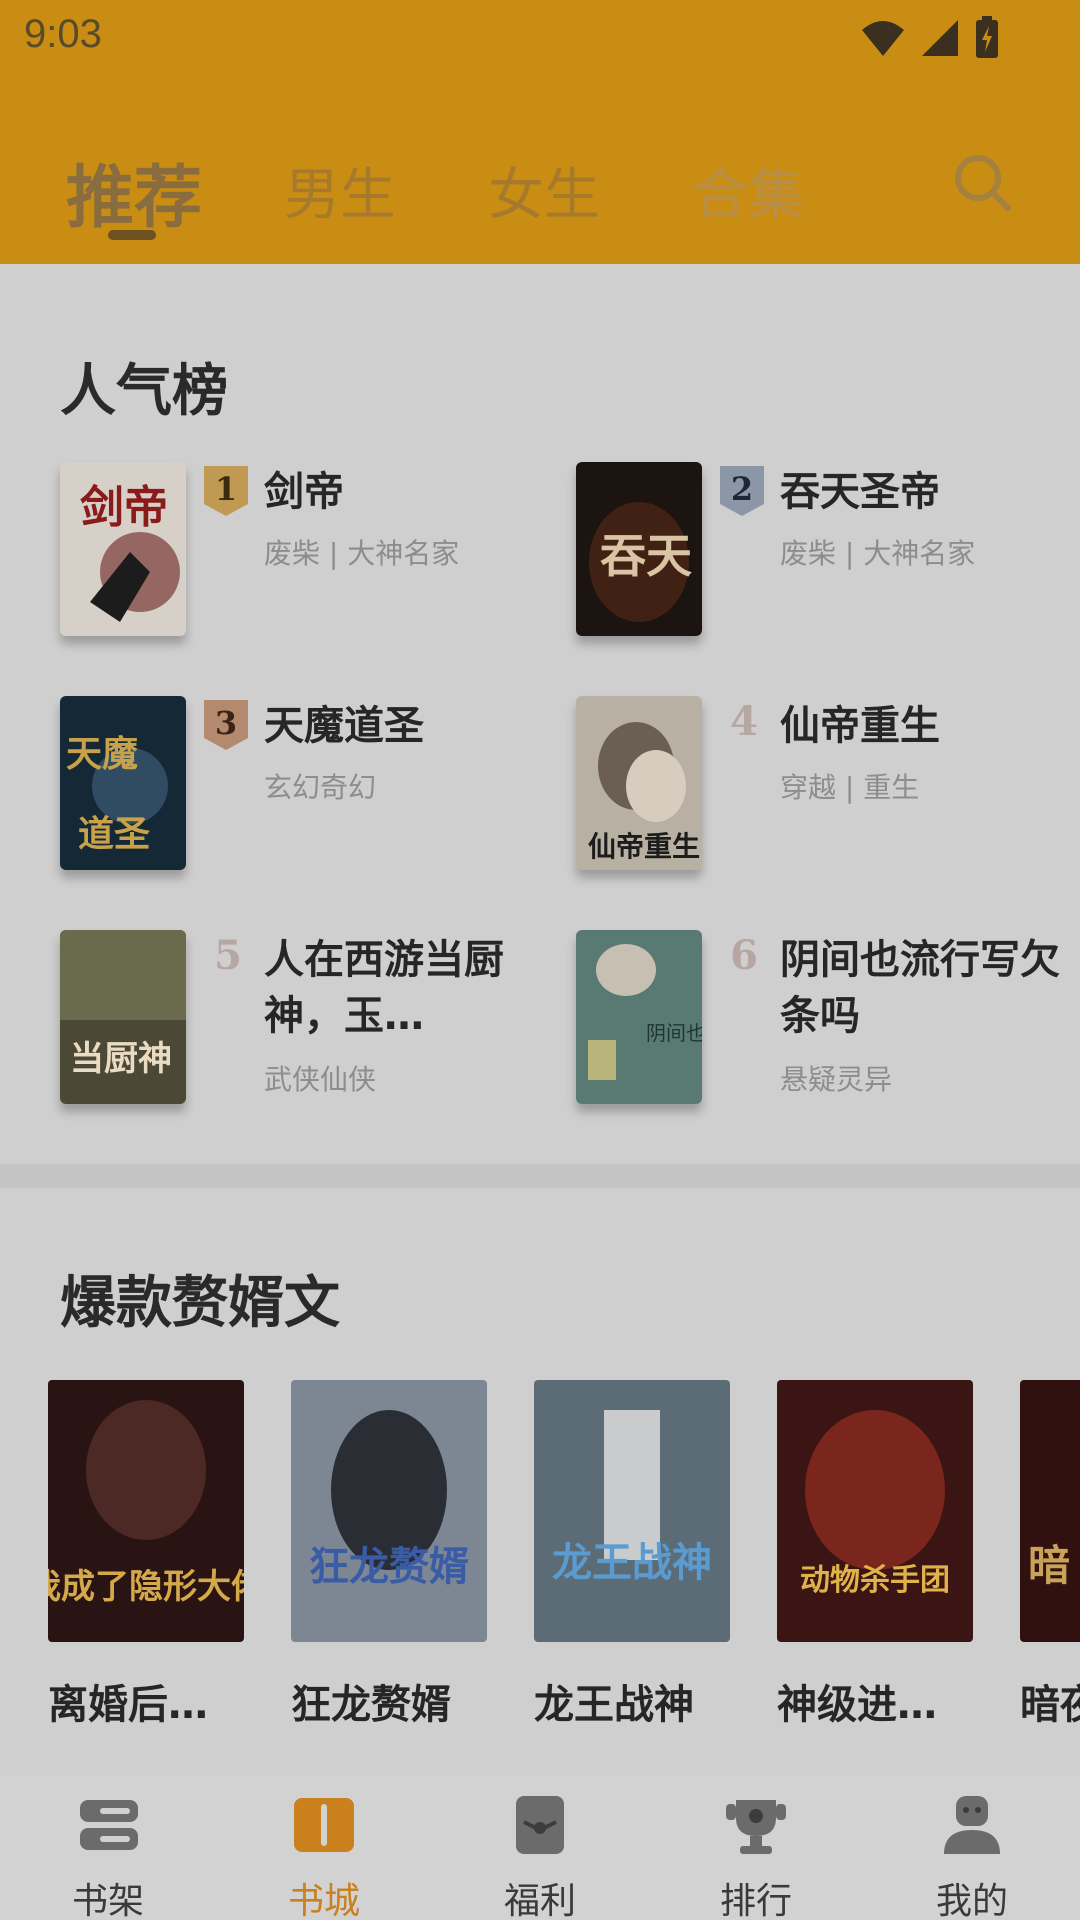 The width and height of the screenshot is (1080, 1920). Describe the element at coordinates (632, 1562) in the screenshot. I see `svg-text: 龙王战神` at that location.